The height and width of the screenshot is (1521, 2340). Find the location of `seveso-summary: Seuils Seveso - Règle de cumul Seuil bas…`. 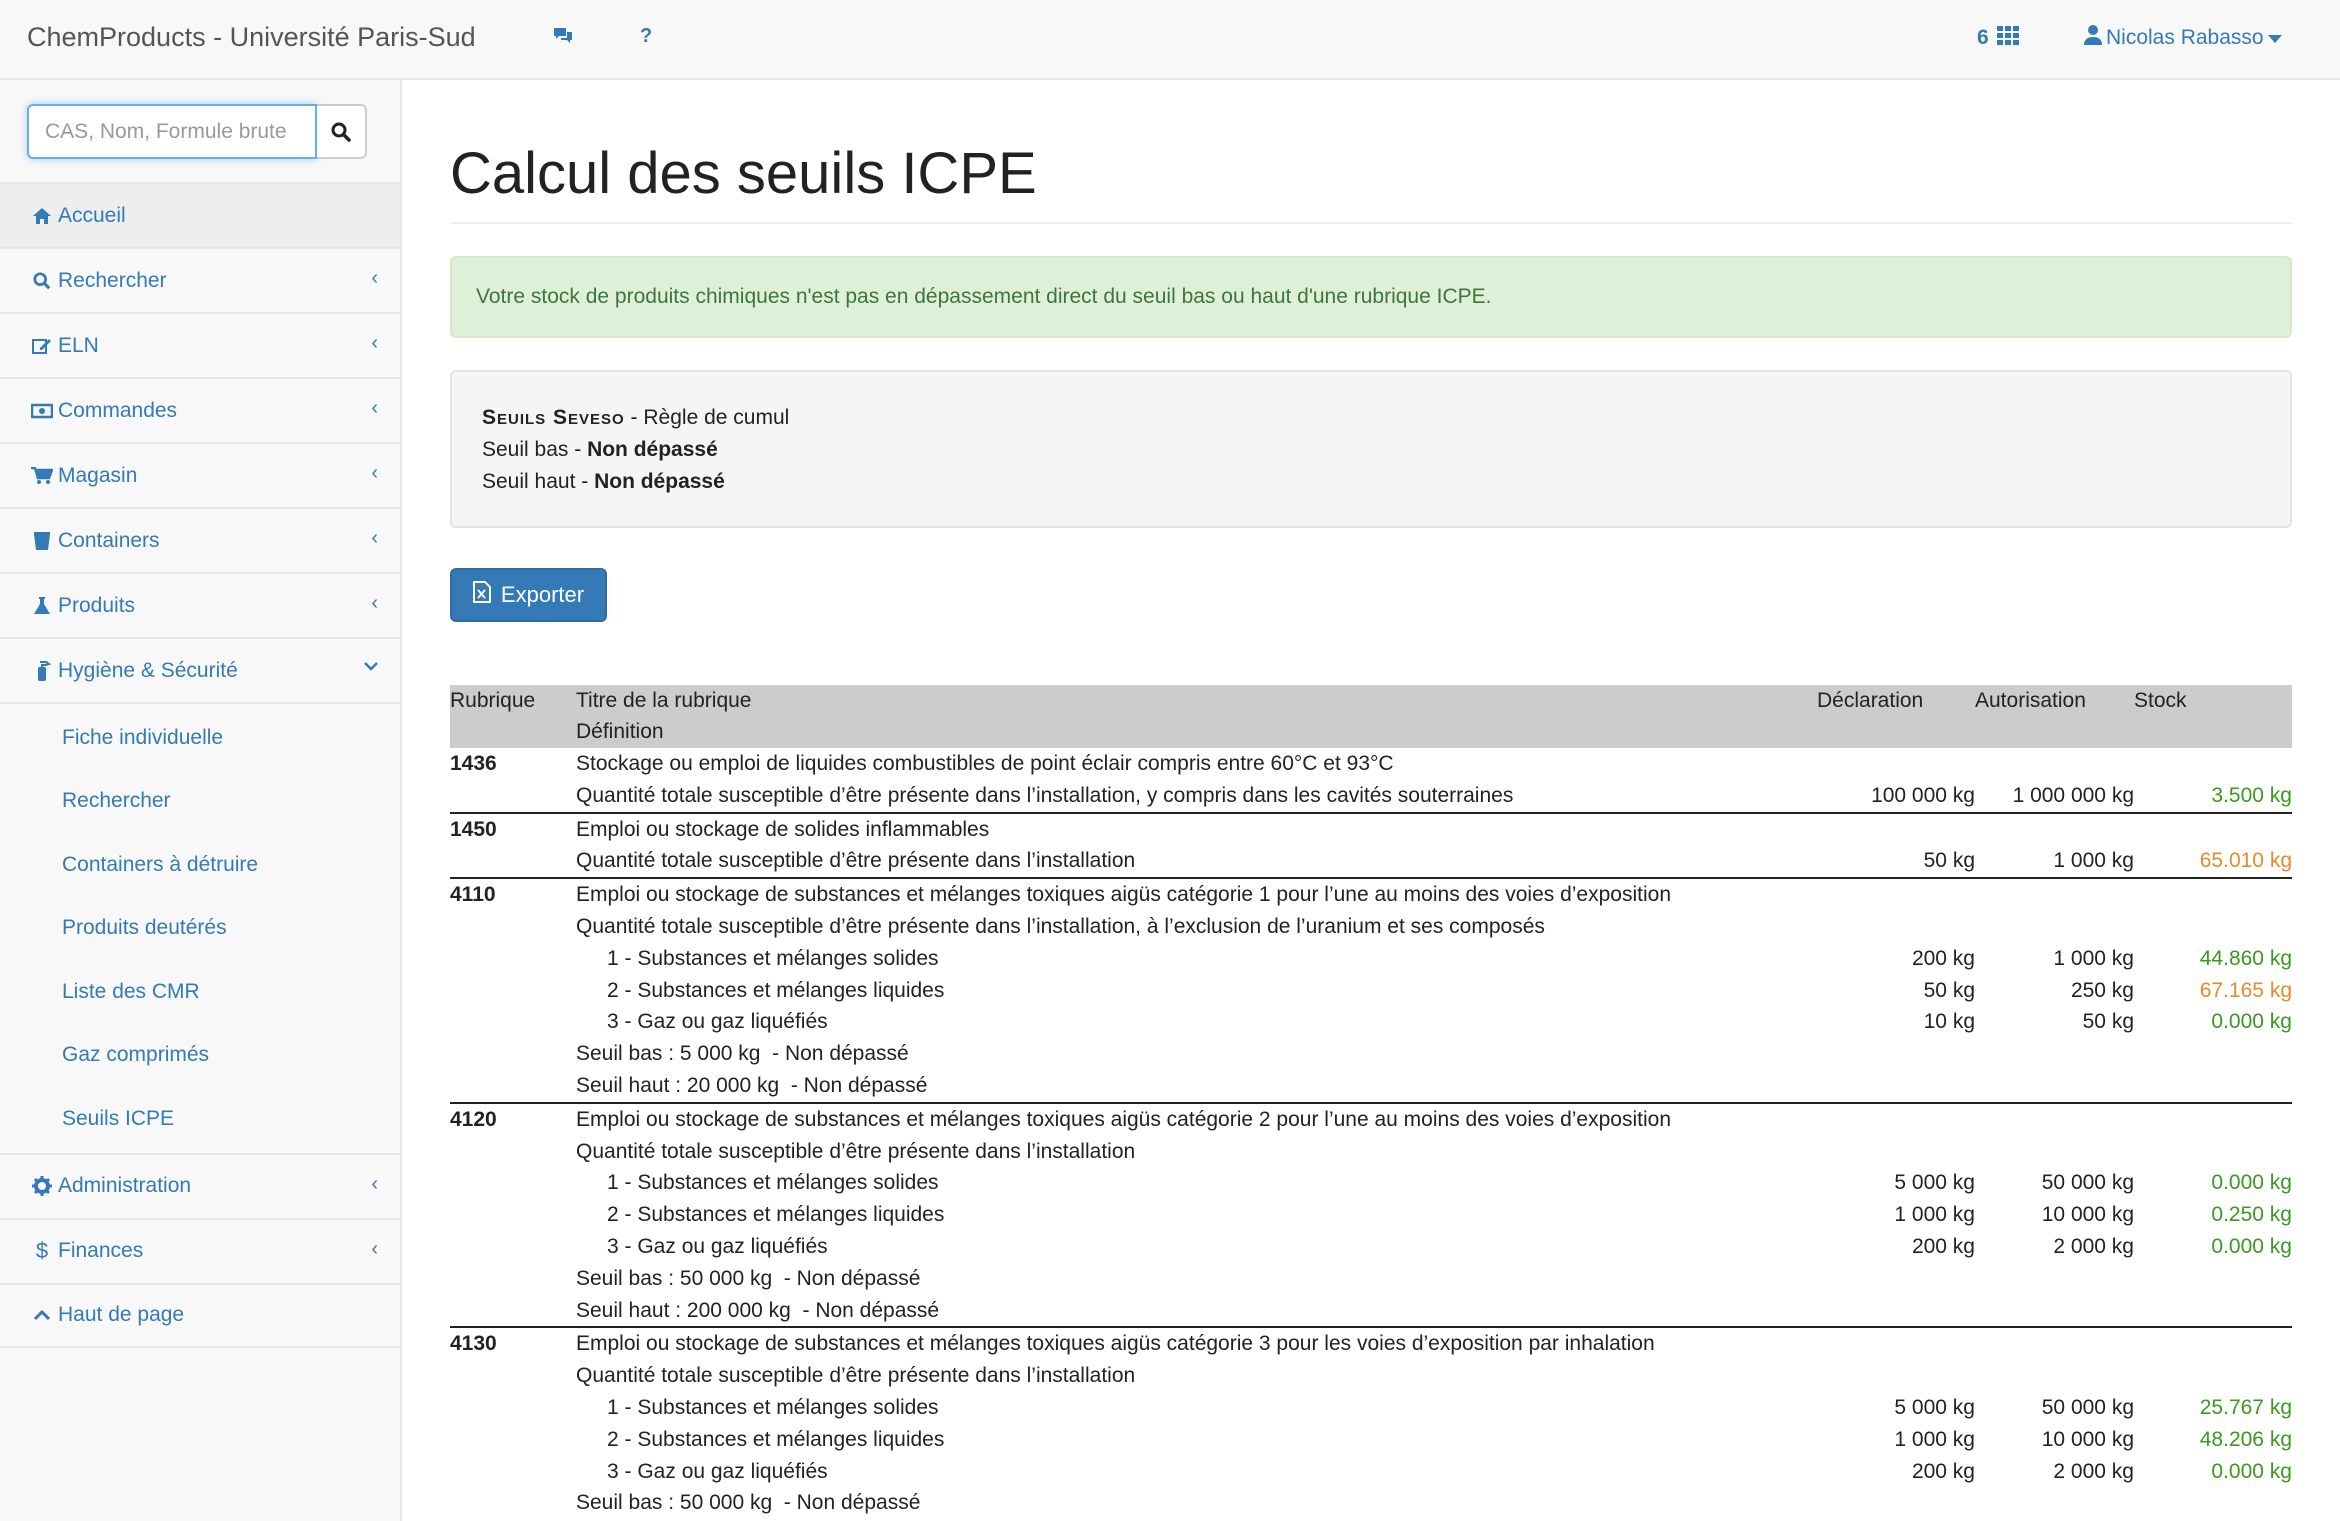

seveso-summary: Seuils Seveso - Règle de cumul Seuil bas… is located at coordinates (1371, 449).